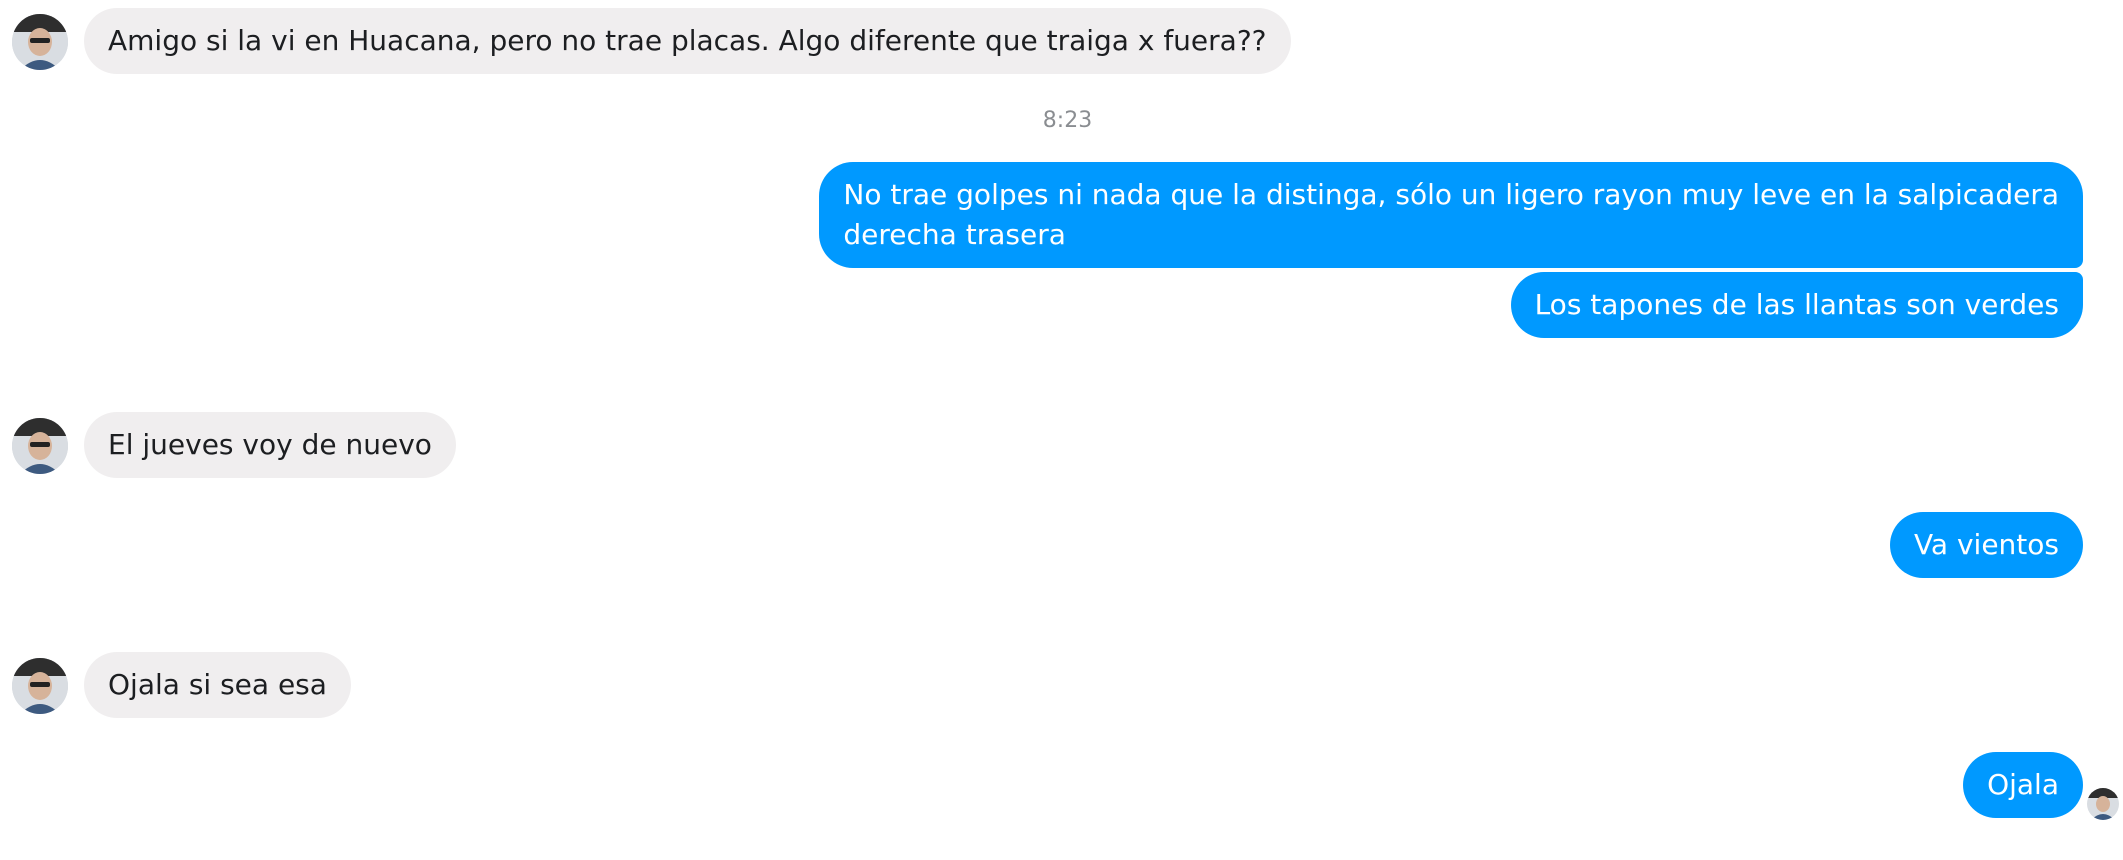 This screenshot has width=2123, height=860. I want to click on outgoing-message: Ojala, so click(2023, 785).